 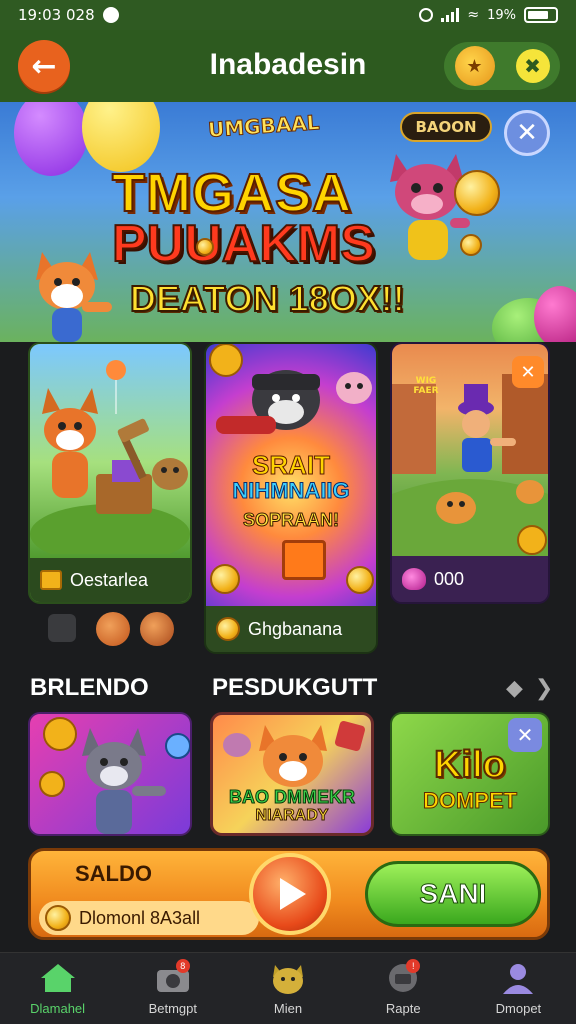 What do you see at coordinates (293, 894) in the screenshot?
I see `play-icon` at bounding box center [293, 894].